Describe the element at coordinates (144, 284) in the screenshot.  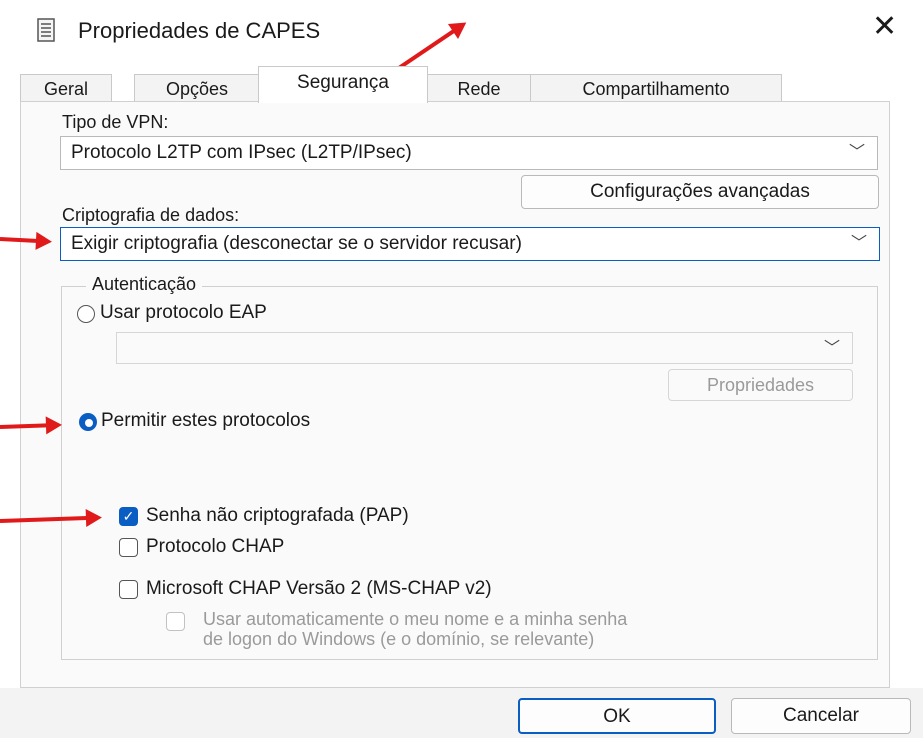
I see `authentication-legend: Autenticação` at that location.